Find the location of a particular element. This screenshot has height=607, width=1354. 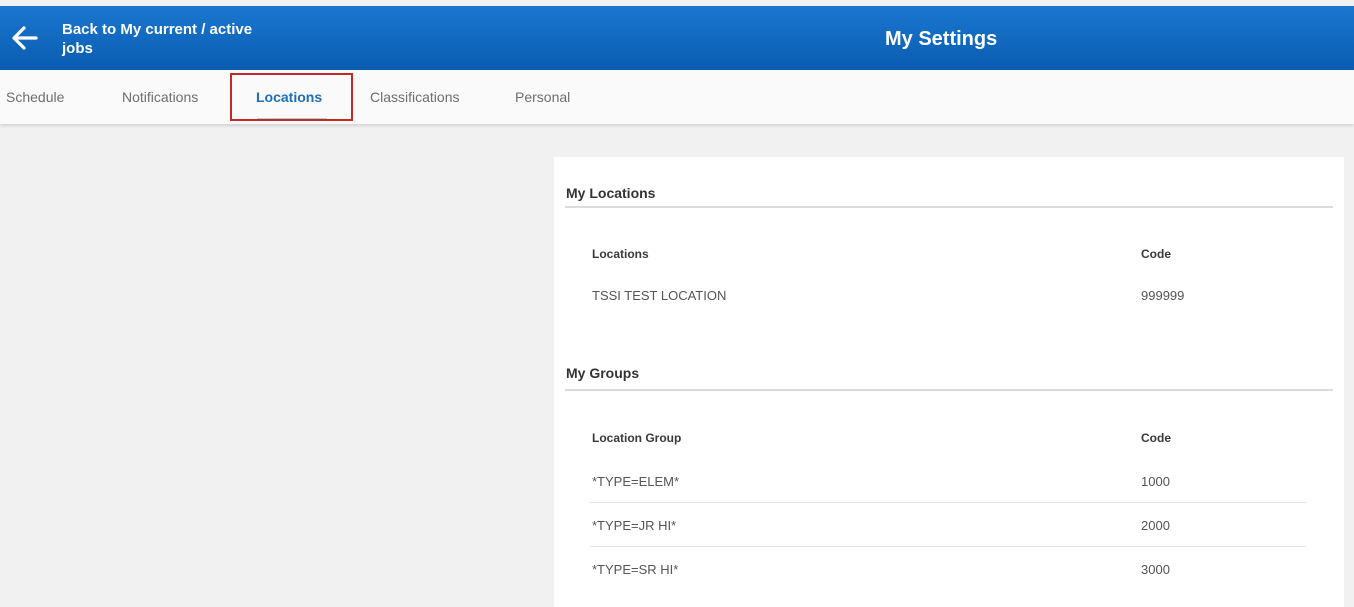

tab-personal: Personal is located at coordinates (542, 97).